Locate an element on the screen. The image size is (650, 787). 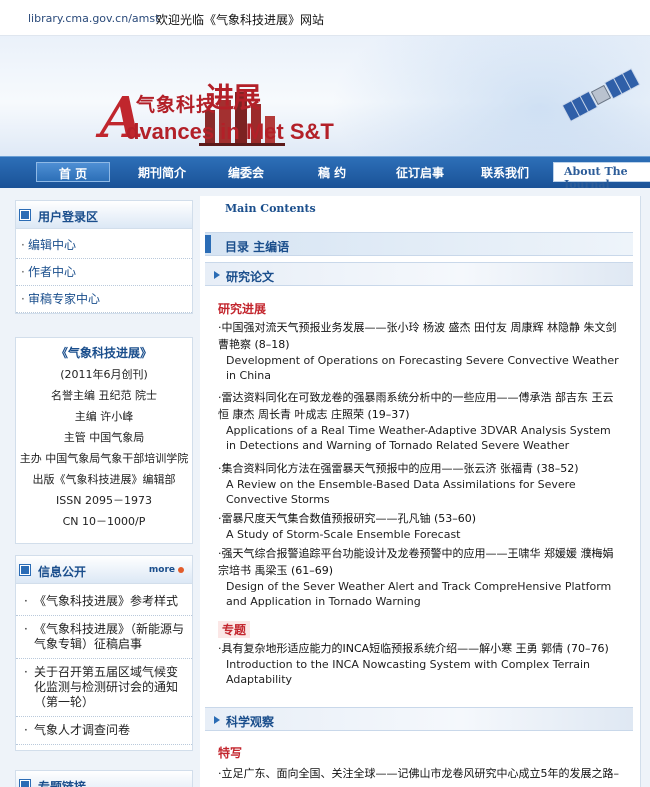
more-link: more is located at coordinates (166, 570).